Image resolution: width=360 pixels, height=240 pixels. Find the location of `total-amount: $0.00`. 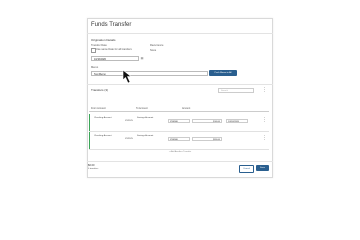

total-amount: $0.00 is located at coordinates (91, 165).